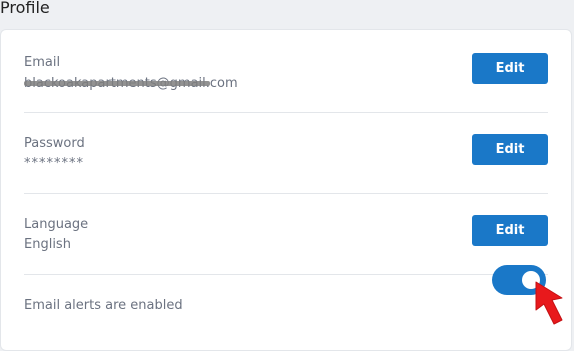 This screenshot has height=351, width=574. I want to click on language-row: Language English Edit, so click(286, 234).